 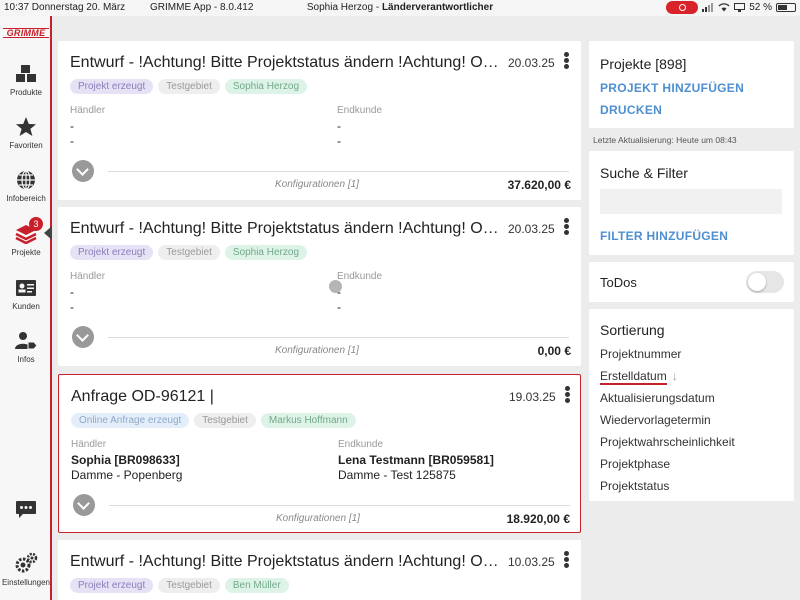 What do you see at coordinates (644, 173) in the screenshot?
I see `search-filter-heading: Suche & Filter` at bounding box center [644, 173].